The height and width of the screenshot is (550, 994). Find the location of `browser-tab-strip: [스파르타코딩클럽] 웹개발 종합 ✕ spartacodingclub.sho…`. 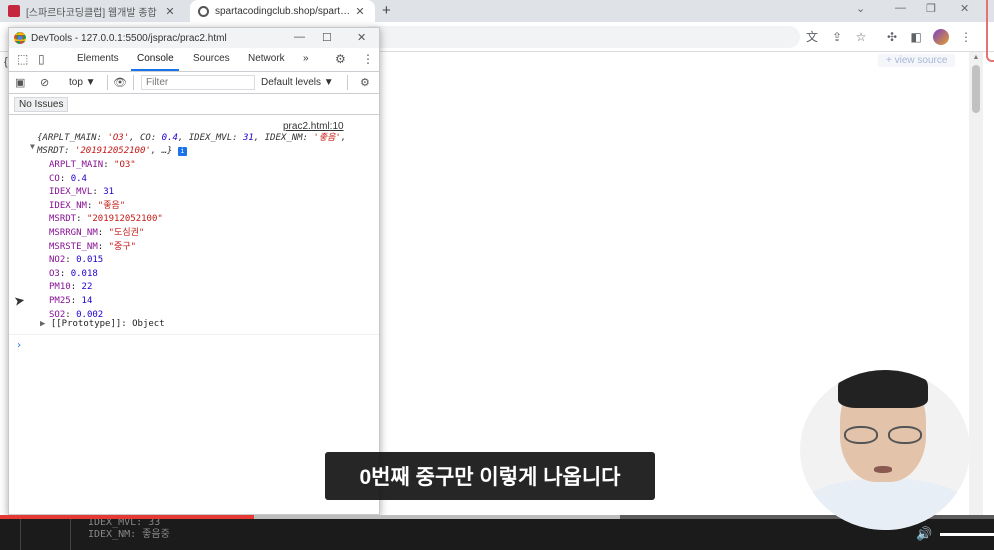

browser-tab-strip: [스파르타코딩클럽] 웹개발 종합 ✕ spartacodingclub.sho… is located at coordinates (497, 11).